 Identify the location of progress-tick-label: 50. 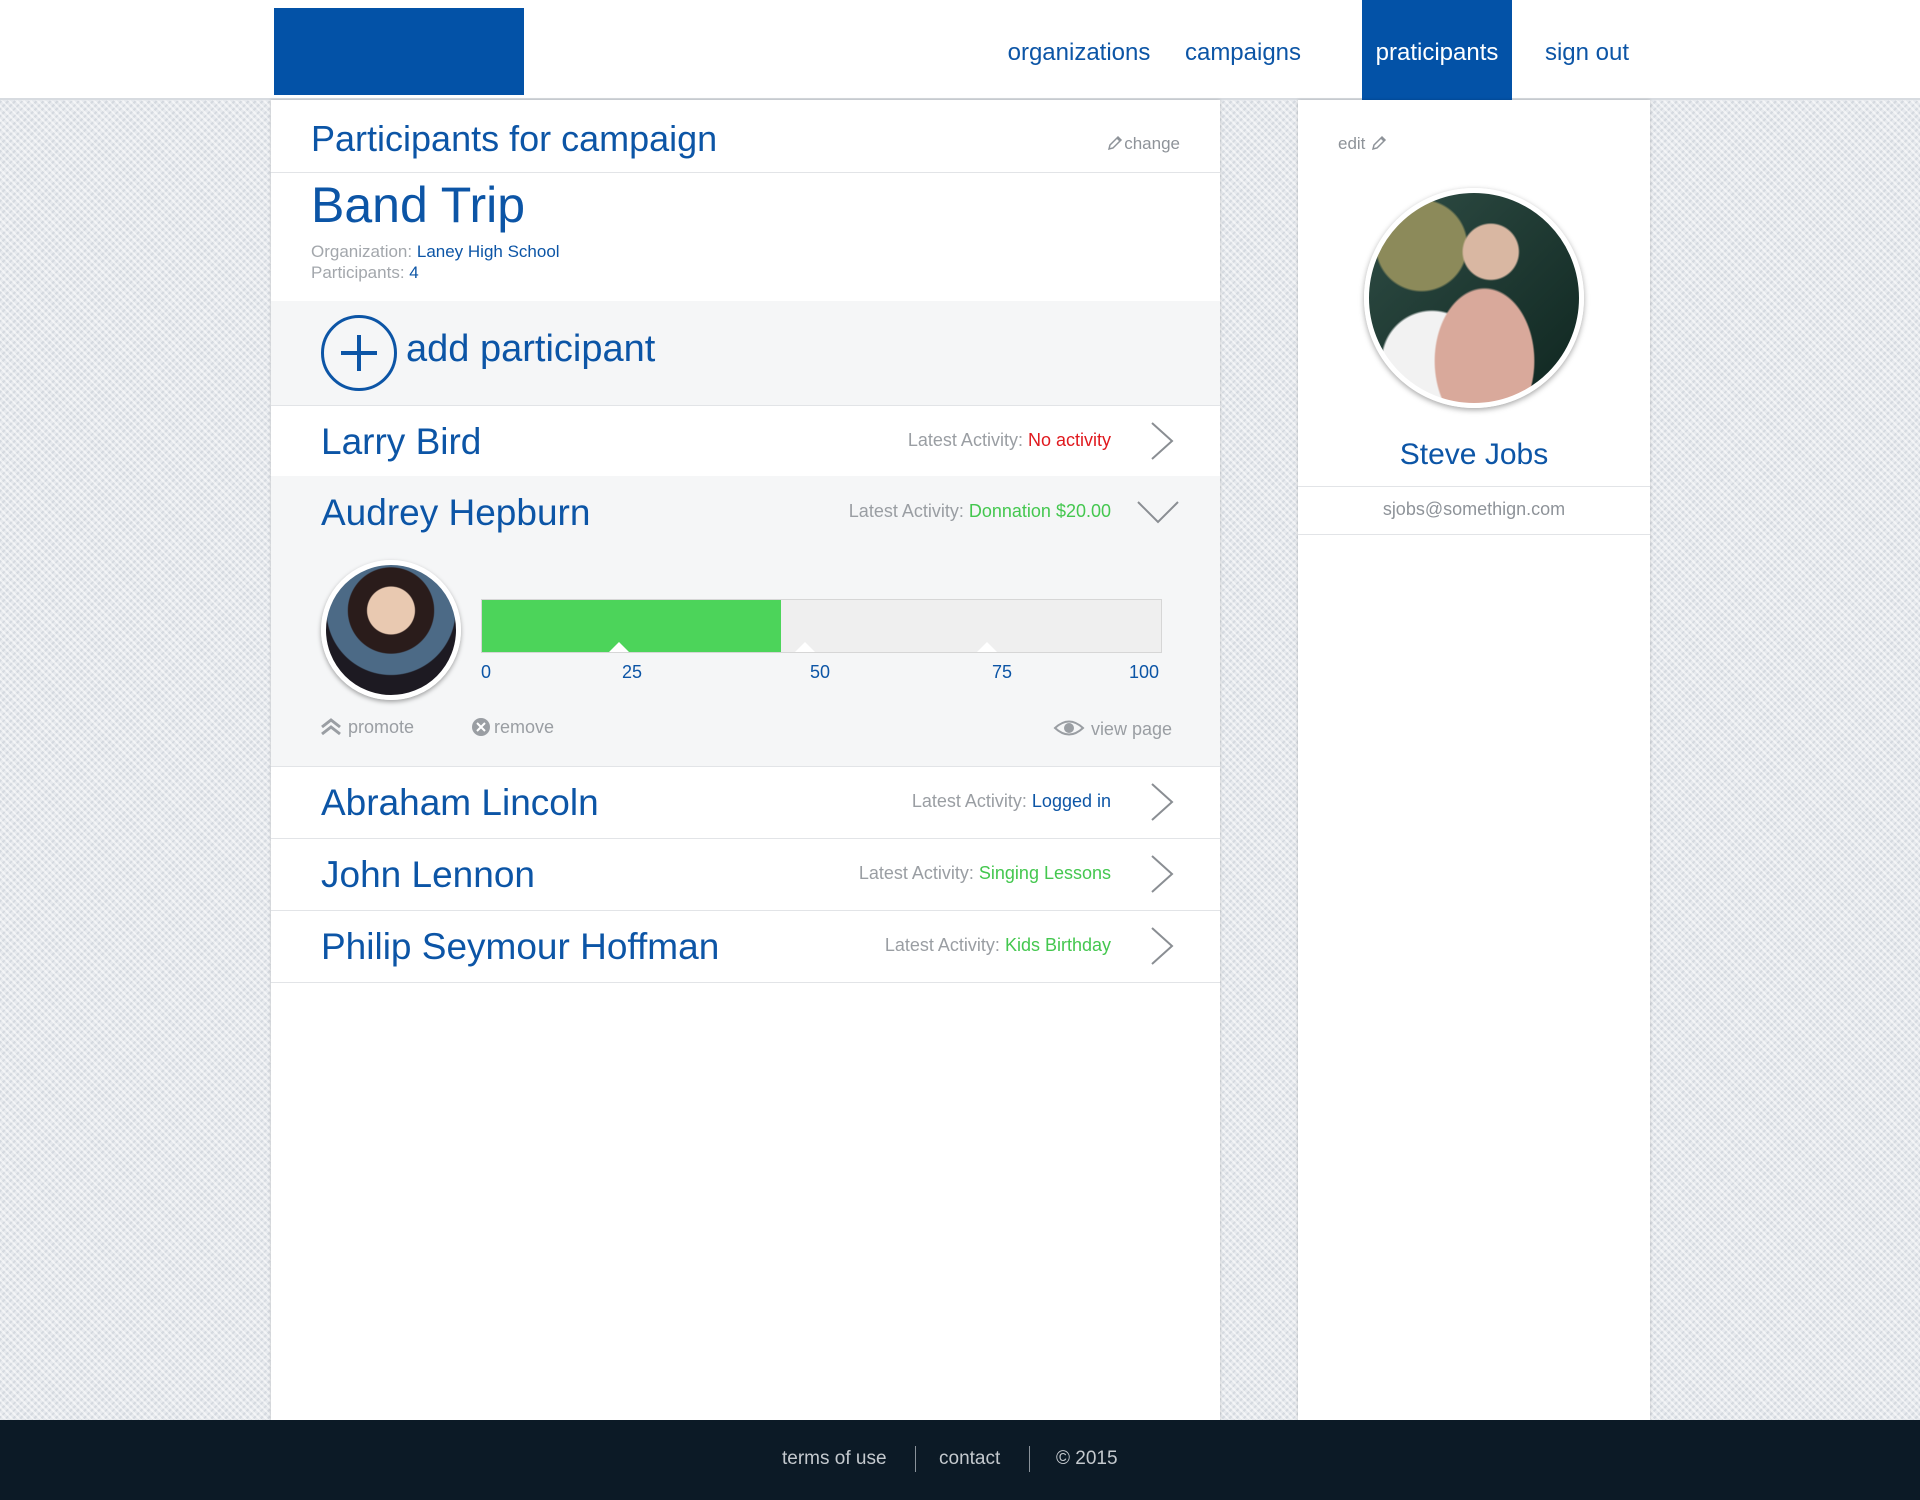
(820, 672).